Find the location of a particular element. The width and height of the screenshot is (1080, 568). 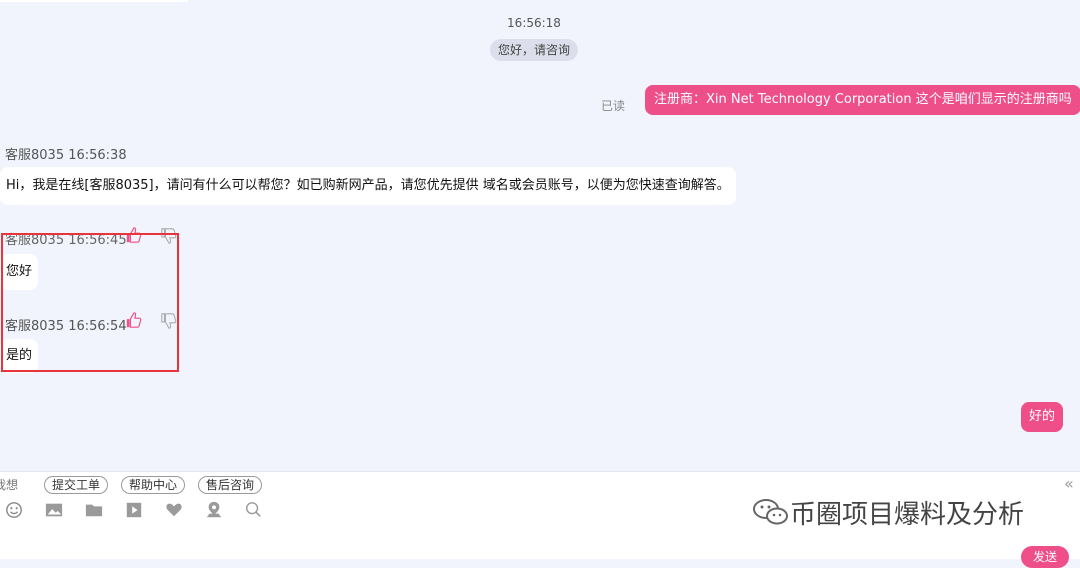

heart-icon is located at coordinates (174, 510).